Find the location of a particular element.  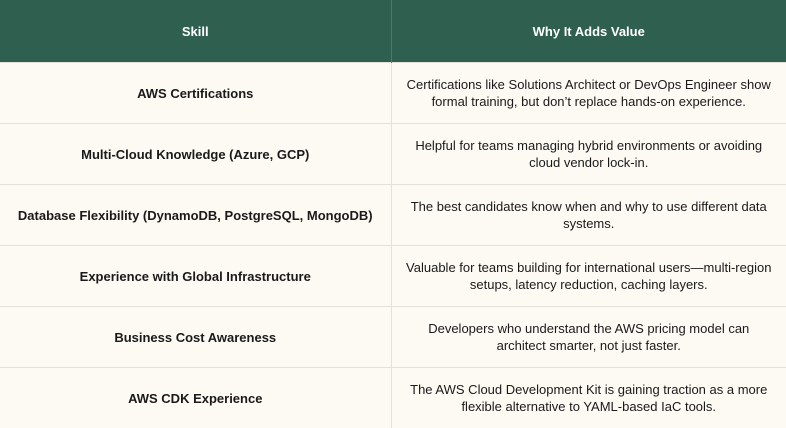

column-header-skill: Skill is located at coordinates (196, 31).